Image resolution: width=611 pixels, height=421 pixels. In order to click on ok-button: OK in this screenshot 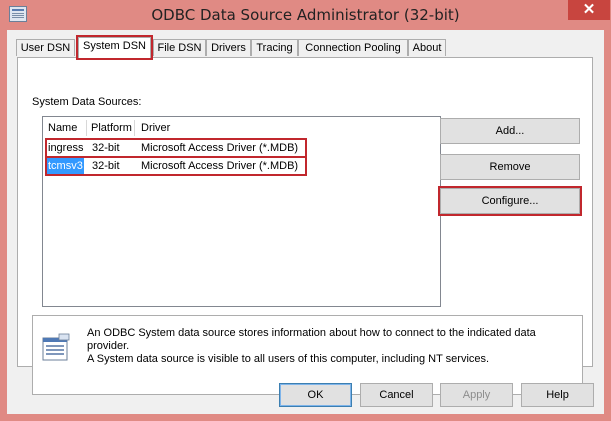, I will do `click(315, 395)`.